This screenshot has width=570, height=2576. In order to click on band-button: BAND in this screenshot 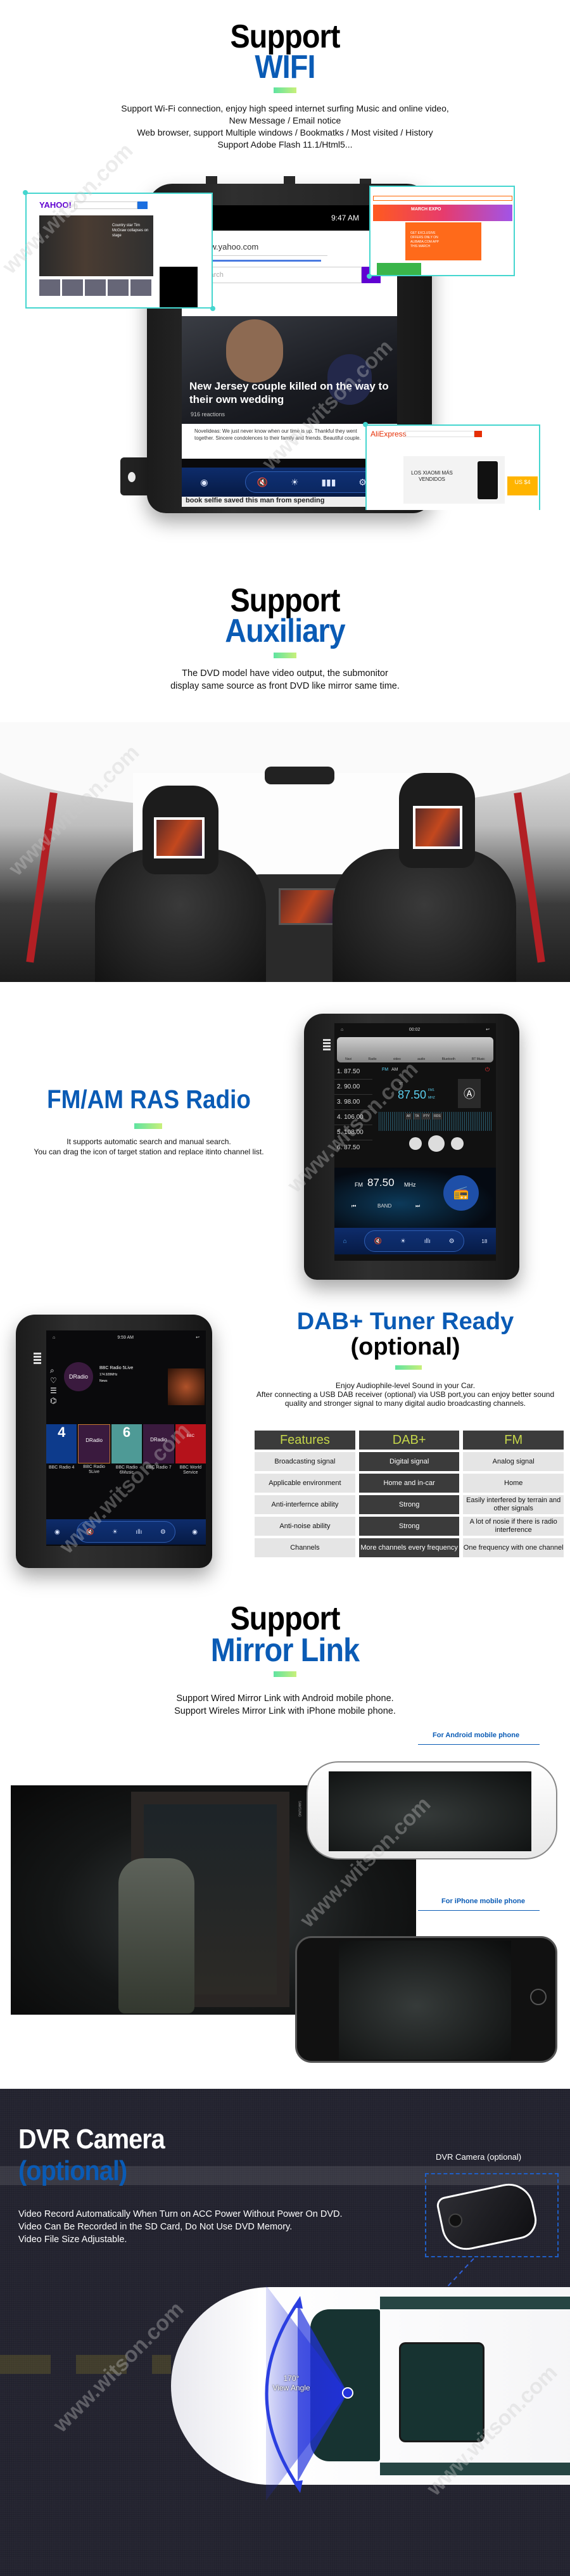, I will do `click(384, 1206)`.